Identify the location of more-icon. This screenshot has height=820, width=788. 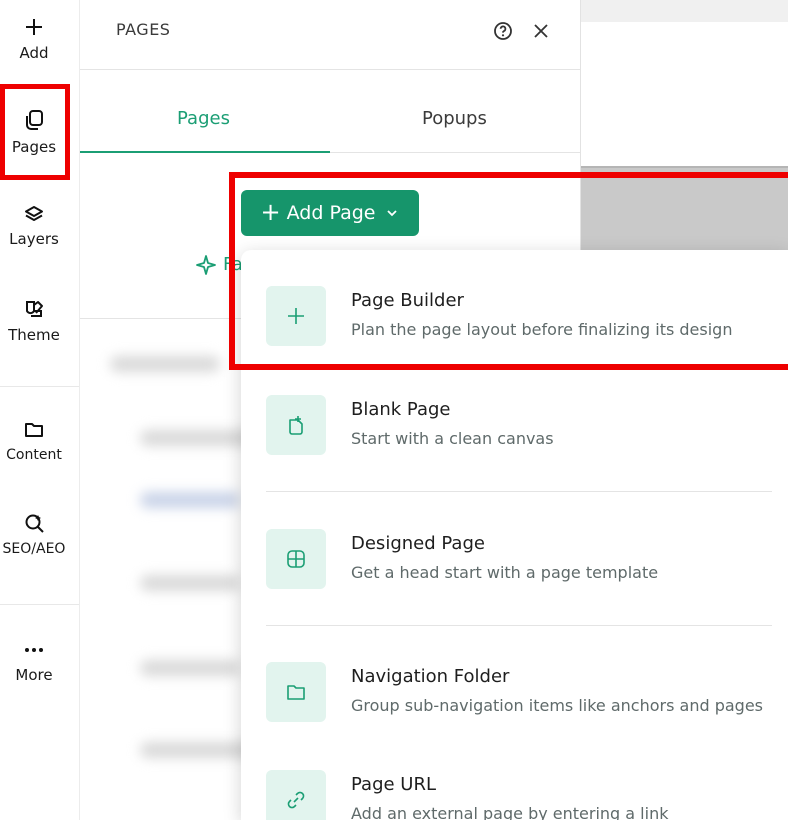
(34, 650).